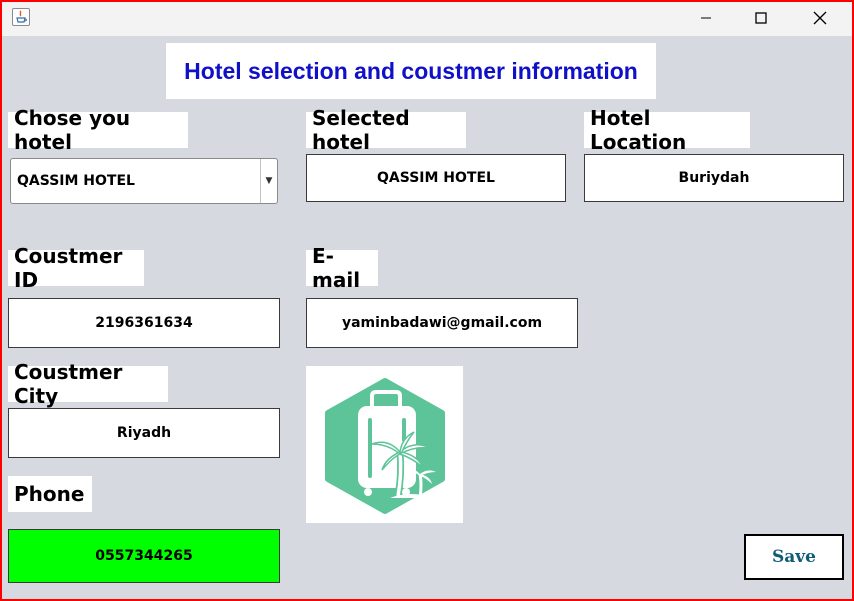 Image resolution: width=854 pixels, height=601 pixels. Describe the element at coordinates (76, 181) in the screenshot. I see `hotel-combobox-value: QASSIM HOTEL` at that location.